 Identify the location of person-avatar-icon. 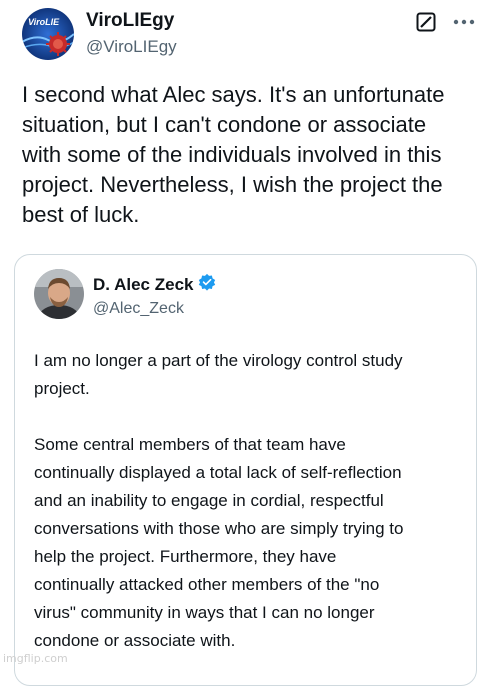
(59, 294).